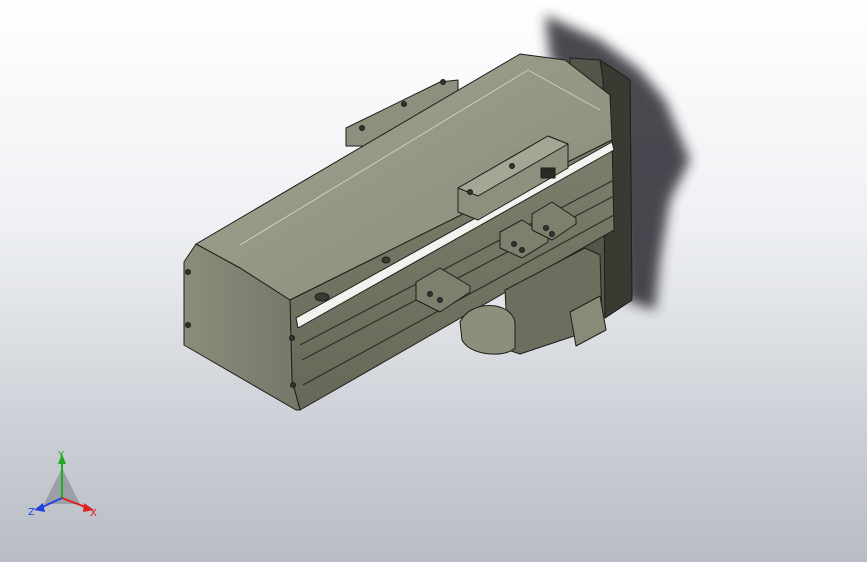 The image size is (867, 566). What do you see at coordinates (548, 173) in the screenshot?
I see `limit-sensor` at bounding box center [548, 173].